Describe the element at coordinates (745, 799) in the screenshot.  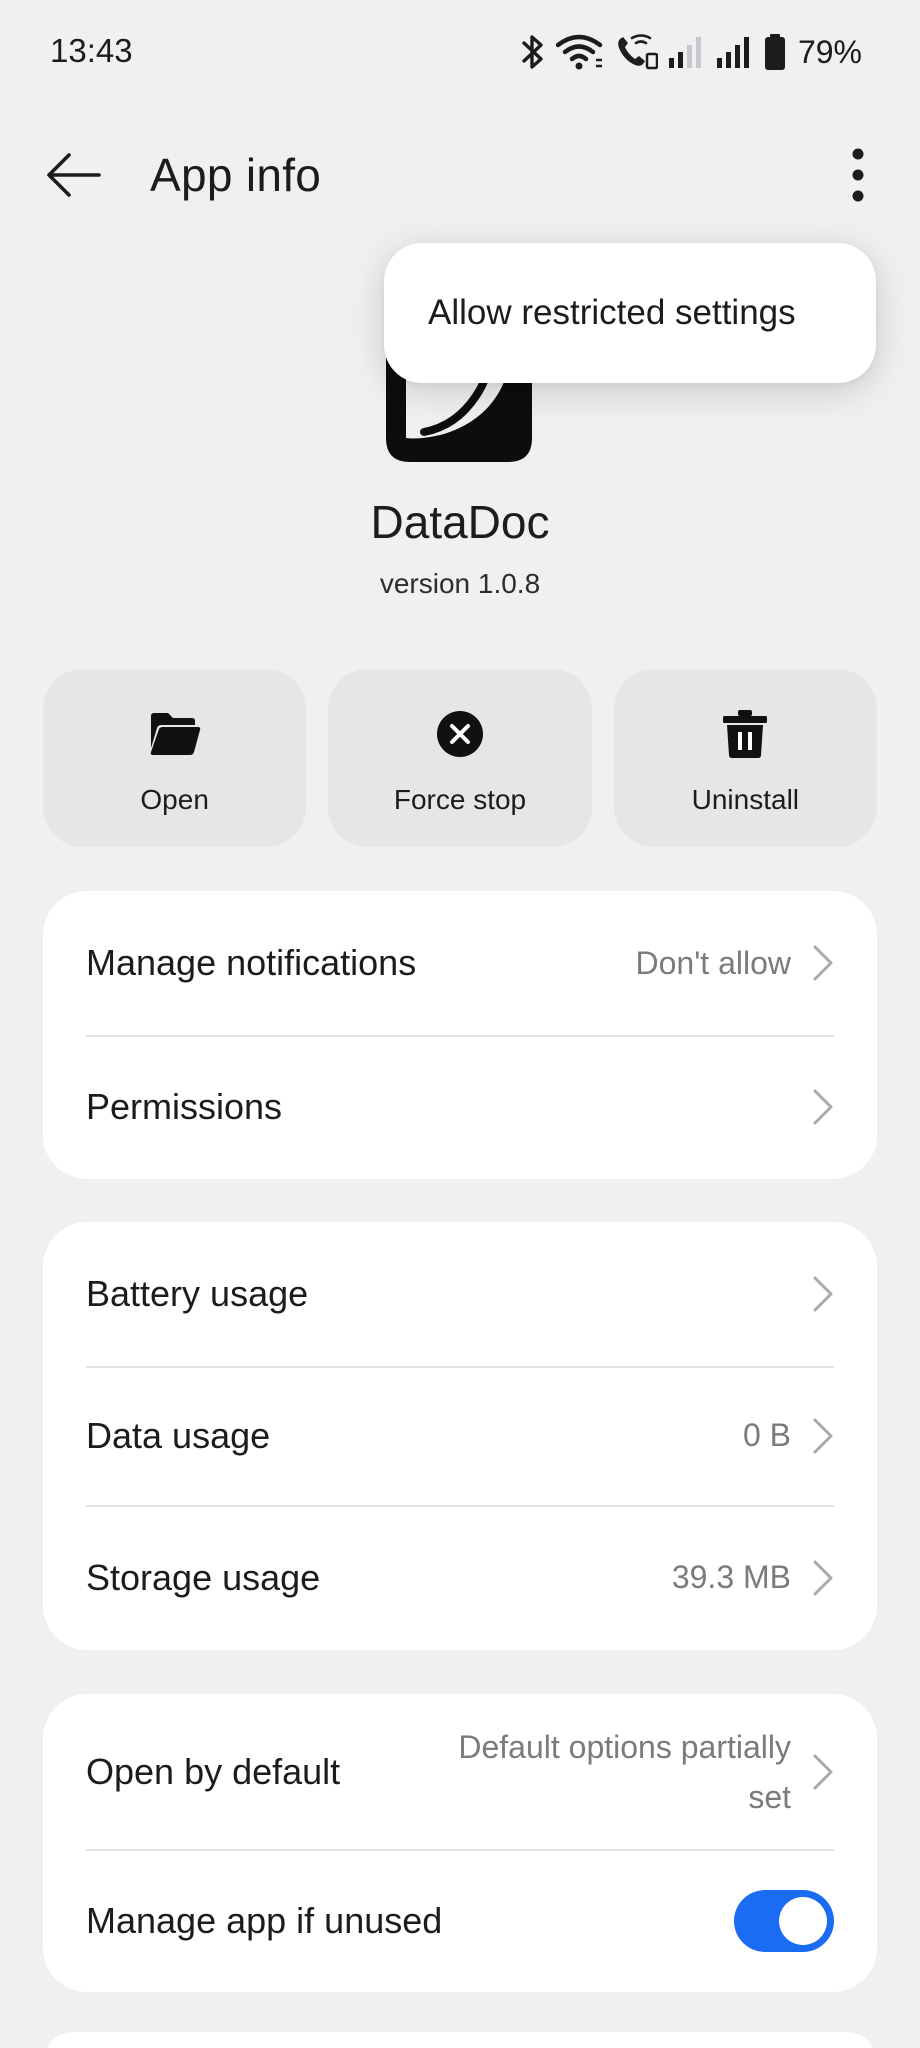
I see `uninstall-label: Uninstall` at that location.